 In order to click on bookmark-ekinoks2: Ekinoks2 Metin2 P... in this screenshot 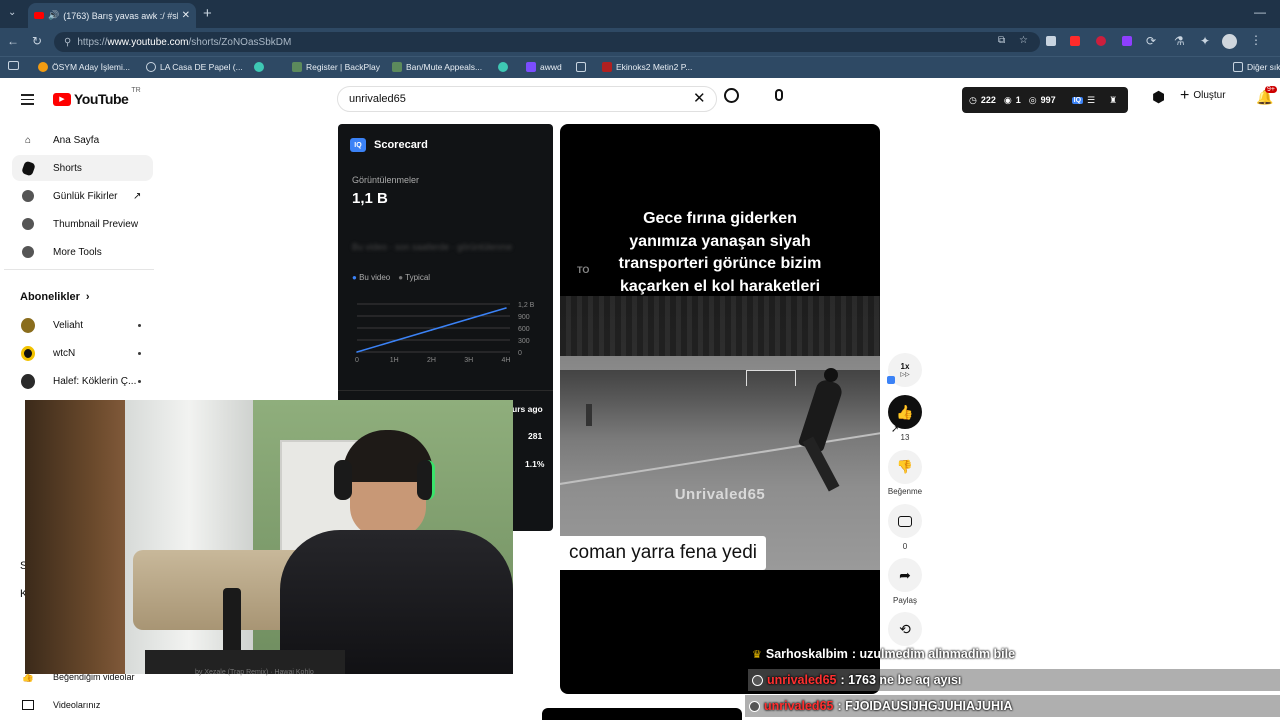, I will do `click(647, 67)`.